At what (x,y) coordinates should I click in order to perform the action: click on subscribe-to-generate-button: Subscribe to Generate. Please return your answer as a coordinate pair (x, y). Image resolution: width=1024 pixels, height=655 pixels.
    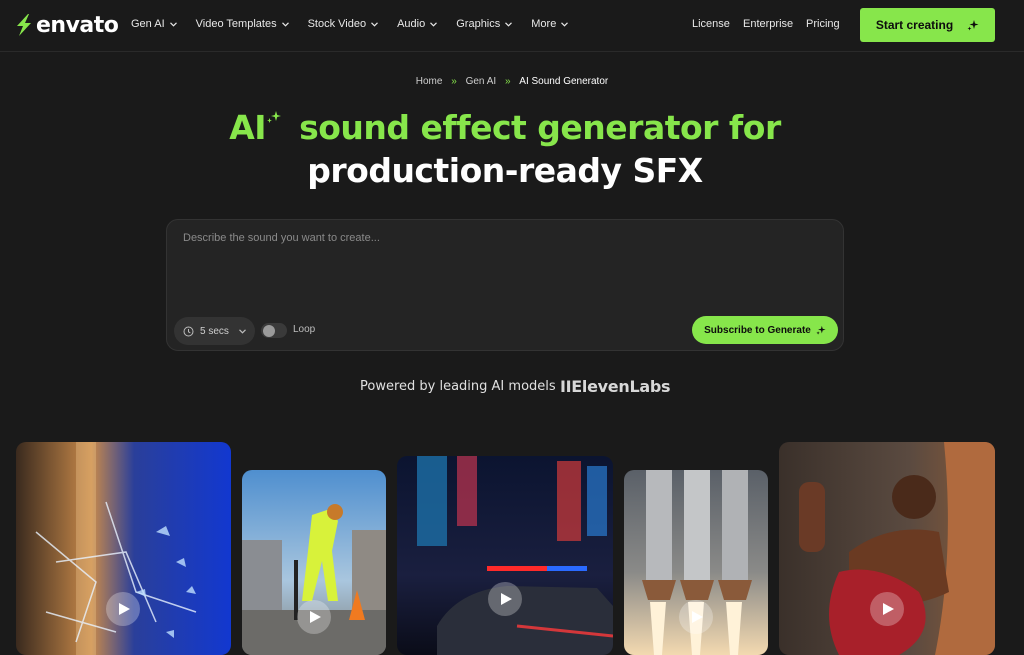
    Looking at the image, I should click on (765, 330).